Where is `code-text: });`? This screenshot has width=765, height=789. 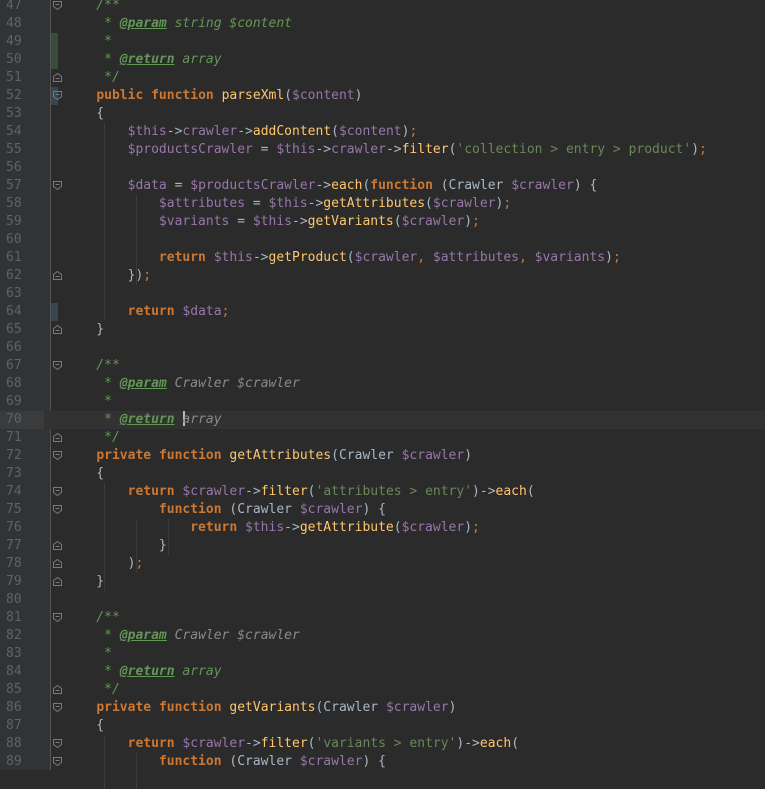 code-text: }); is located at coordinates (108, 276).